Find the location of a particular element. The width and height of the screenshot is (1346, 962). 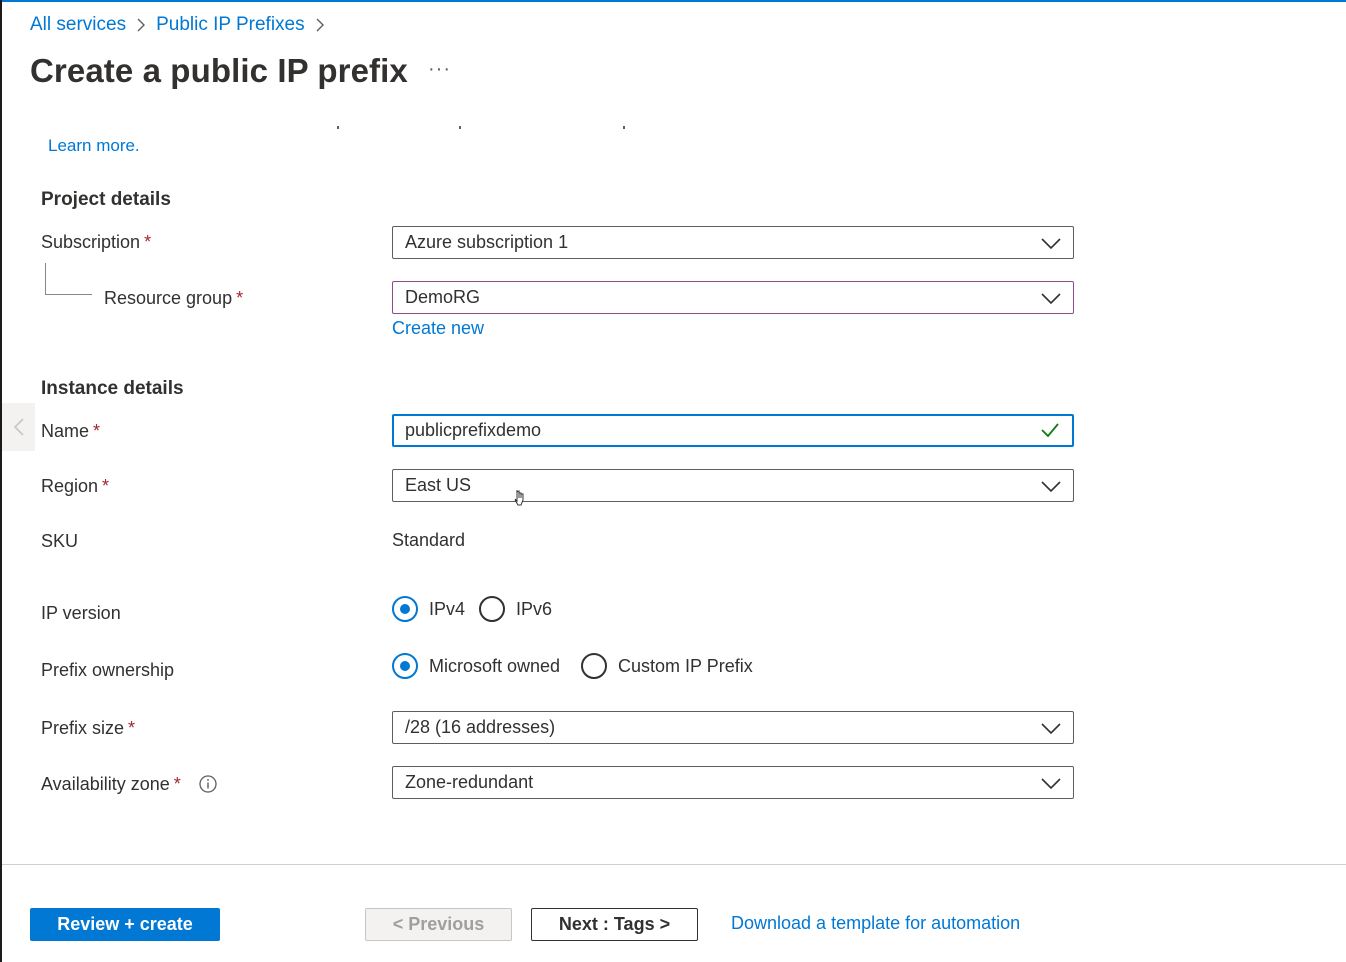

previous-button: < Previous is located at coordinates (438, 924).